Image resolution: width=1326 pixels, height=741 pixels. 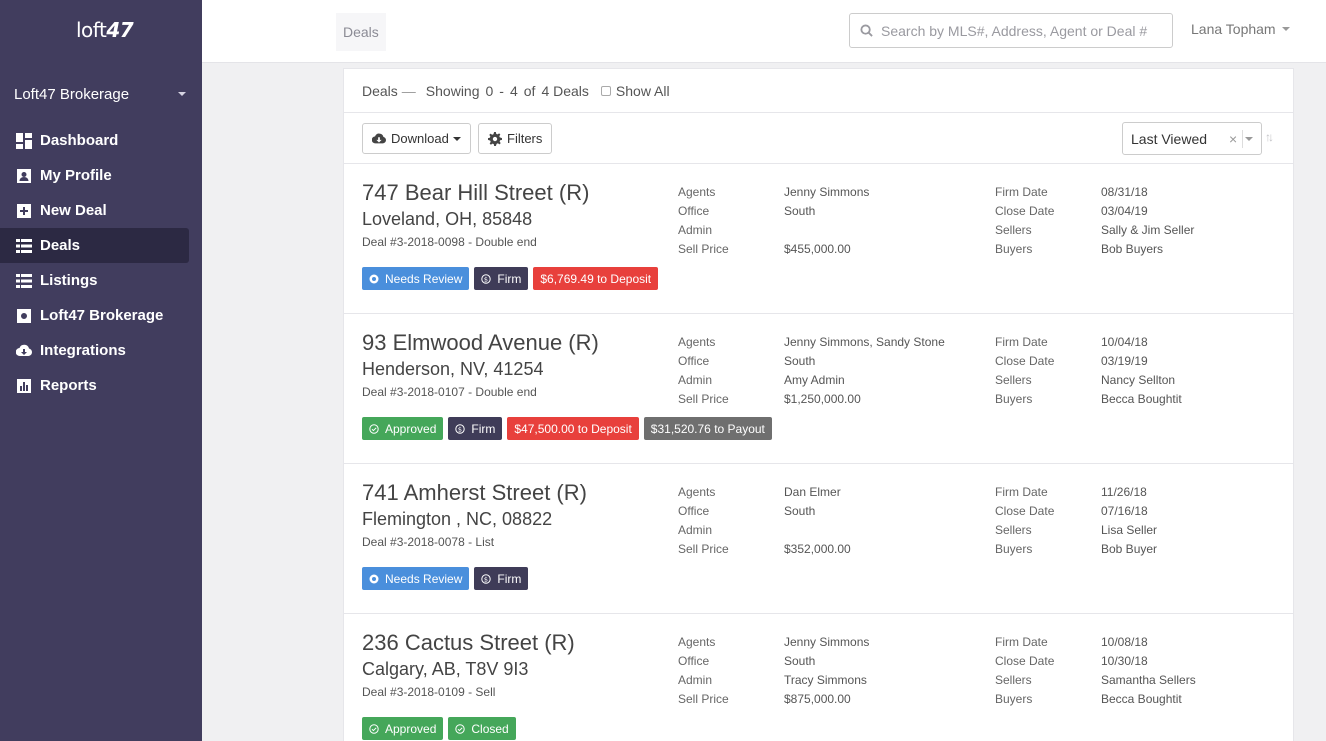 I want to click on sidebar-item-integrations: Integrations, so click(x=94, y=350).